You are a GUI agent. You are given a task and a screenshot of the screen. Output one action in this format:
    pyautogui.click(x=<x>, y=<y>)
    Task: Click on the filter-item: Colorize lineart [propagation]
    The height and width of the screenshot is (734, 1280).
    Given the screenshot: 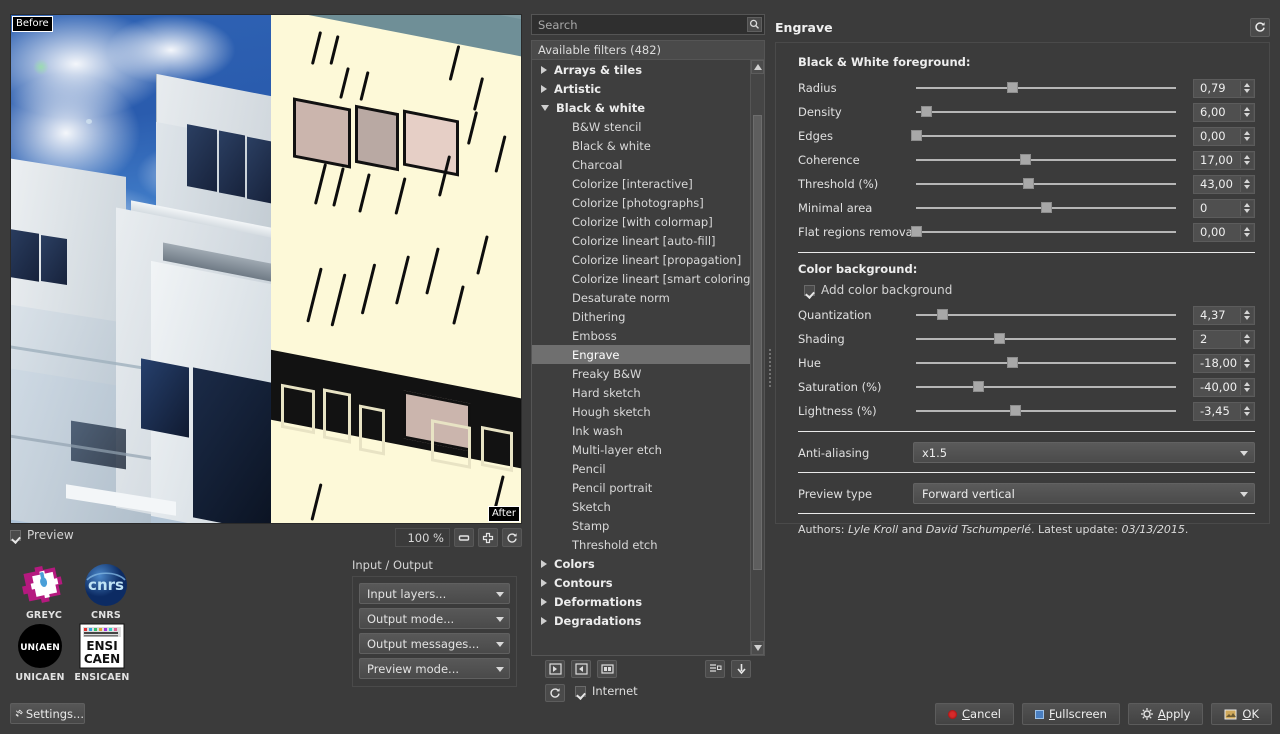 What is the action you would take?
    pyautogui.click(x=641, y=259)
    